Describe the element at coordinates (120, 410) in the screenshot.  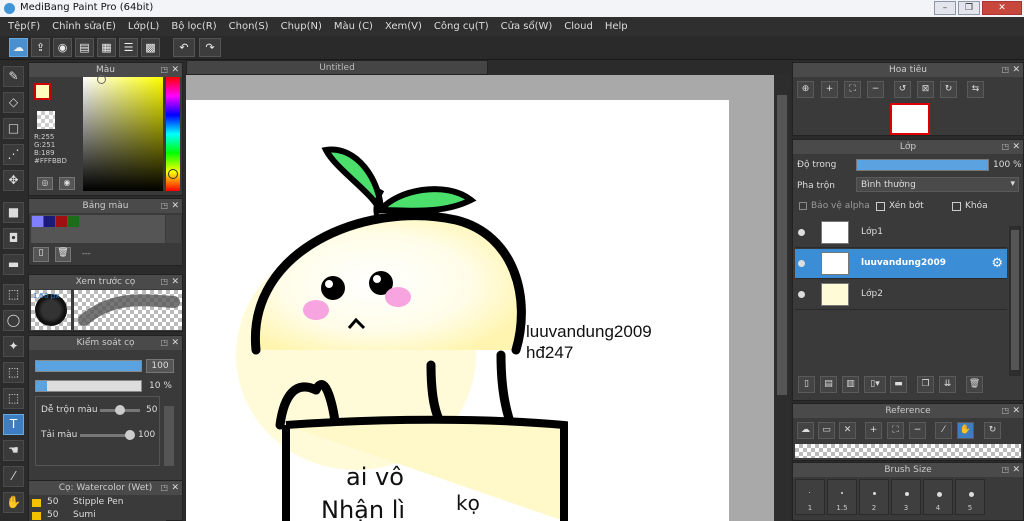
I see `blend-slider` at that location.